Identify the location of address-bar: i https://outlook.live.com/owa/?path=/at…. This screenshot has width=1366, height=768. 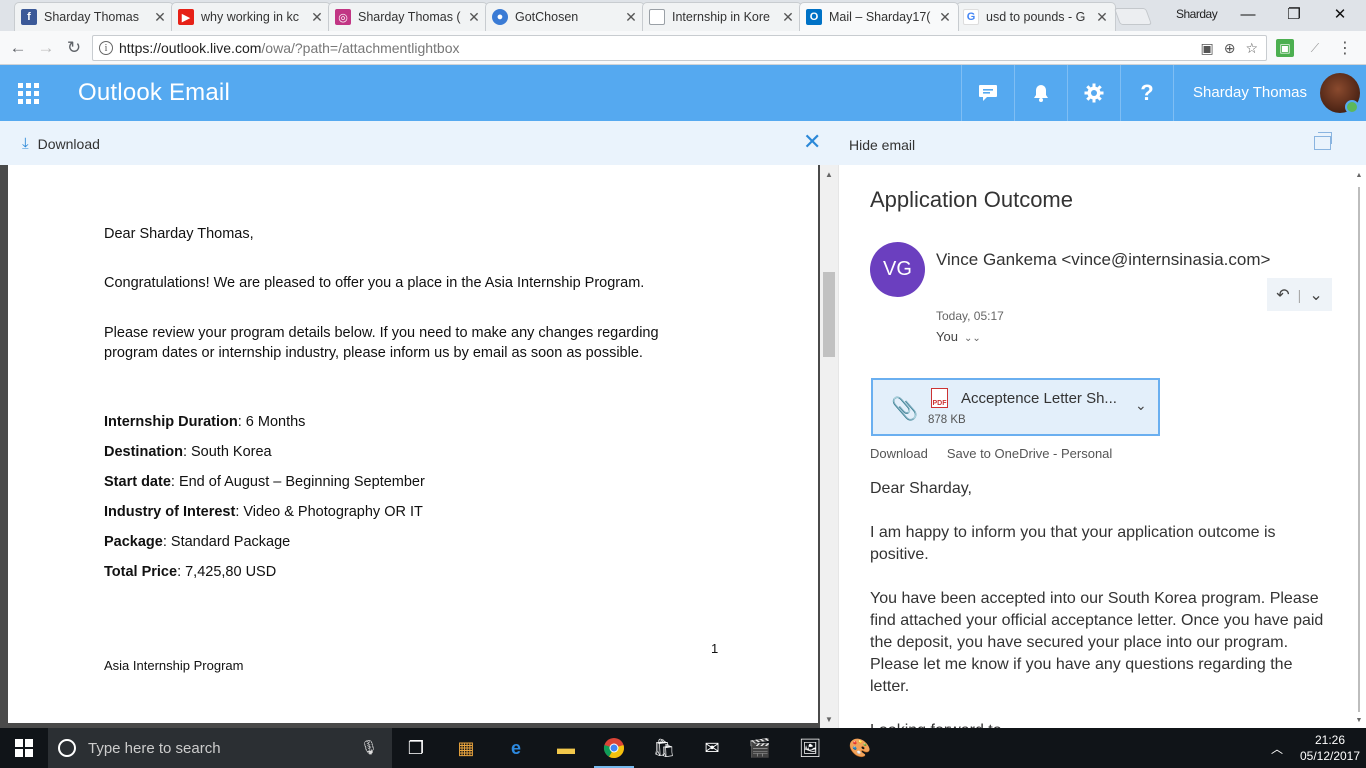
(679, 48).